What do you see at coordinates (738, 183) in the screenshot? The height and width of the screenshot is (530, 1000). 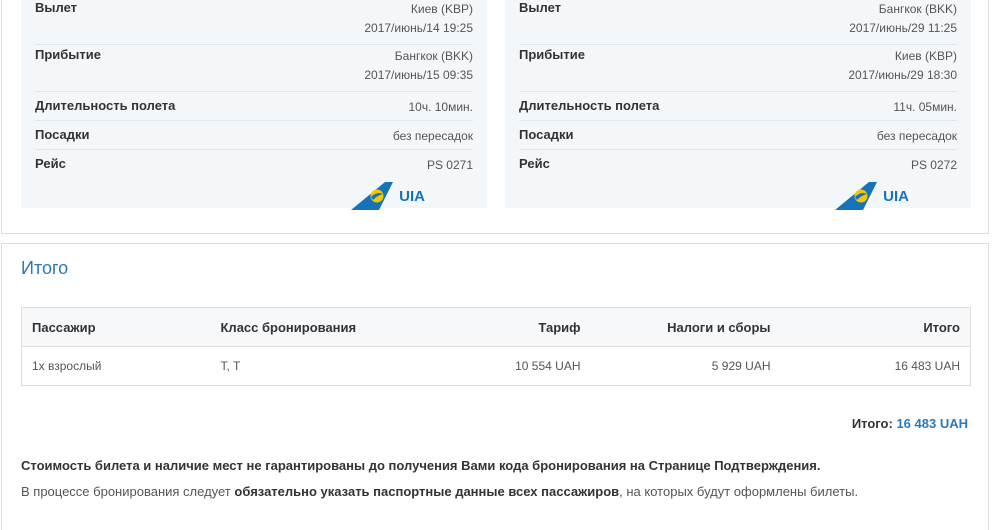 I see `flight-number-row: Рейс PS 0272 UIA` at bounding box center [738, 183].